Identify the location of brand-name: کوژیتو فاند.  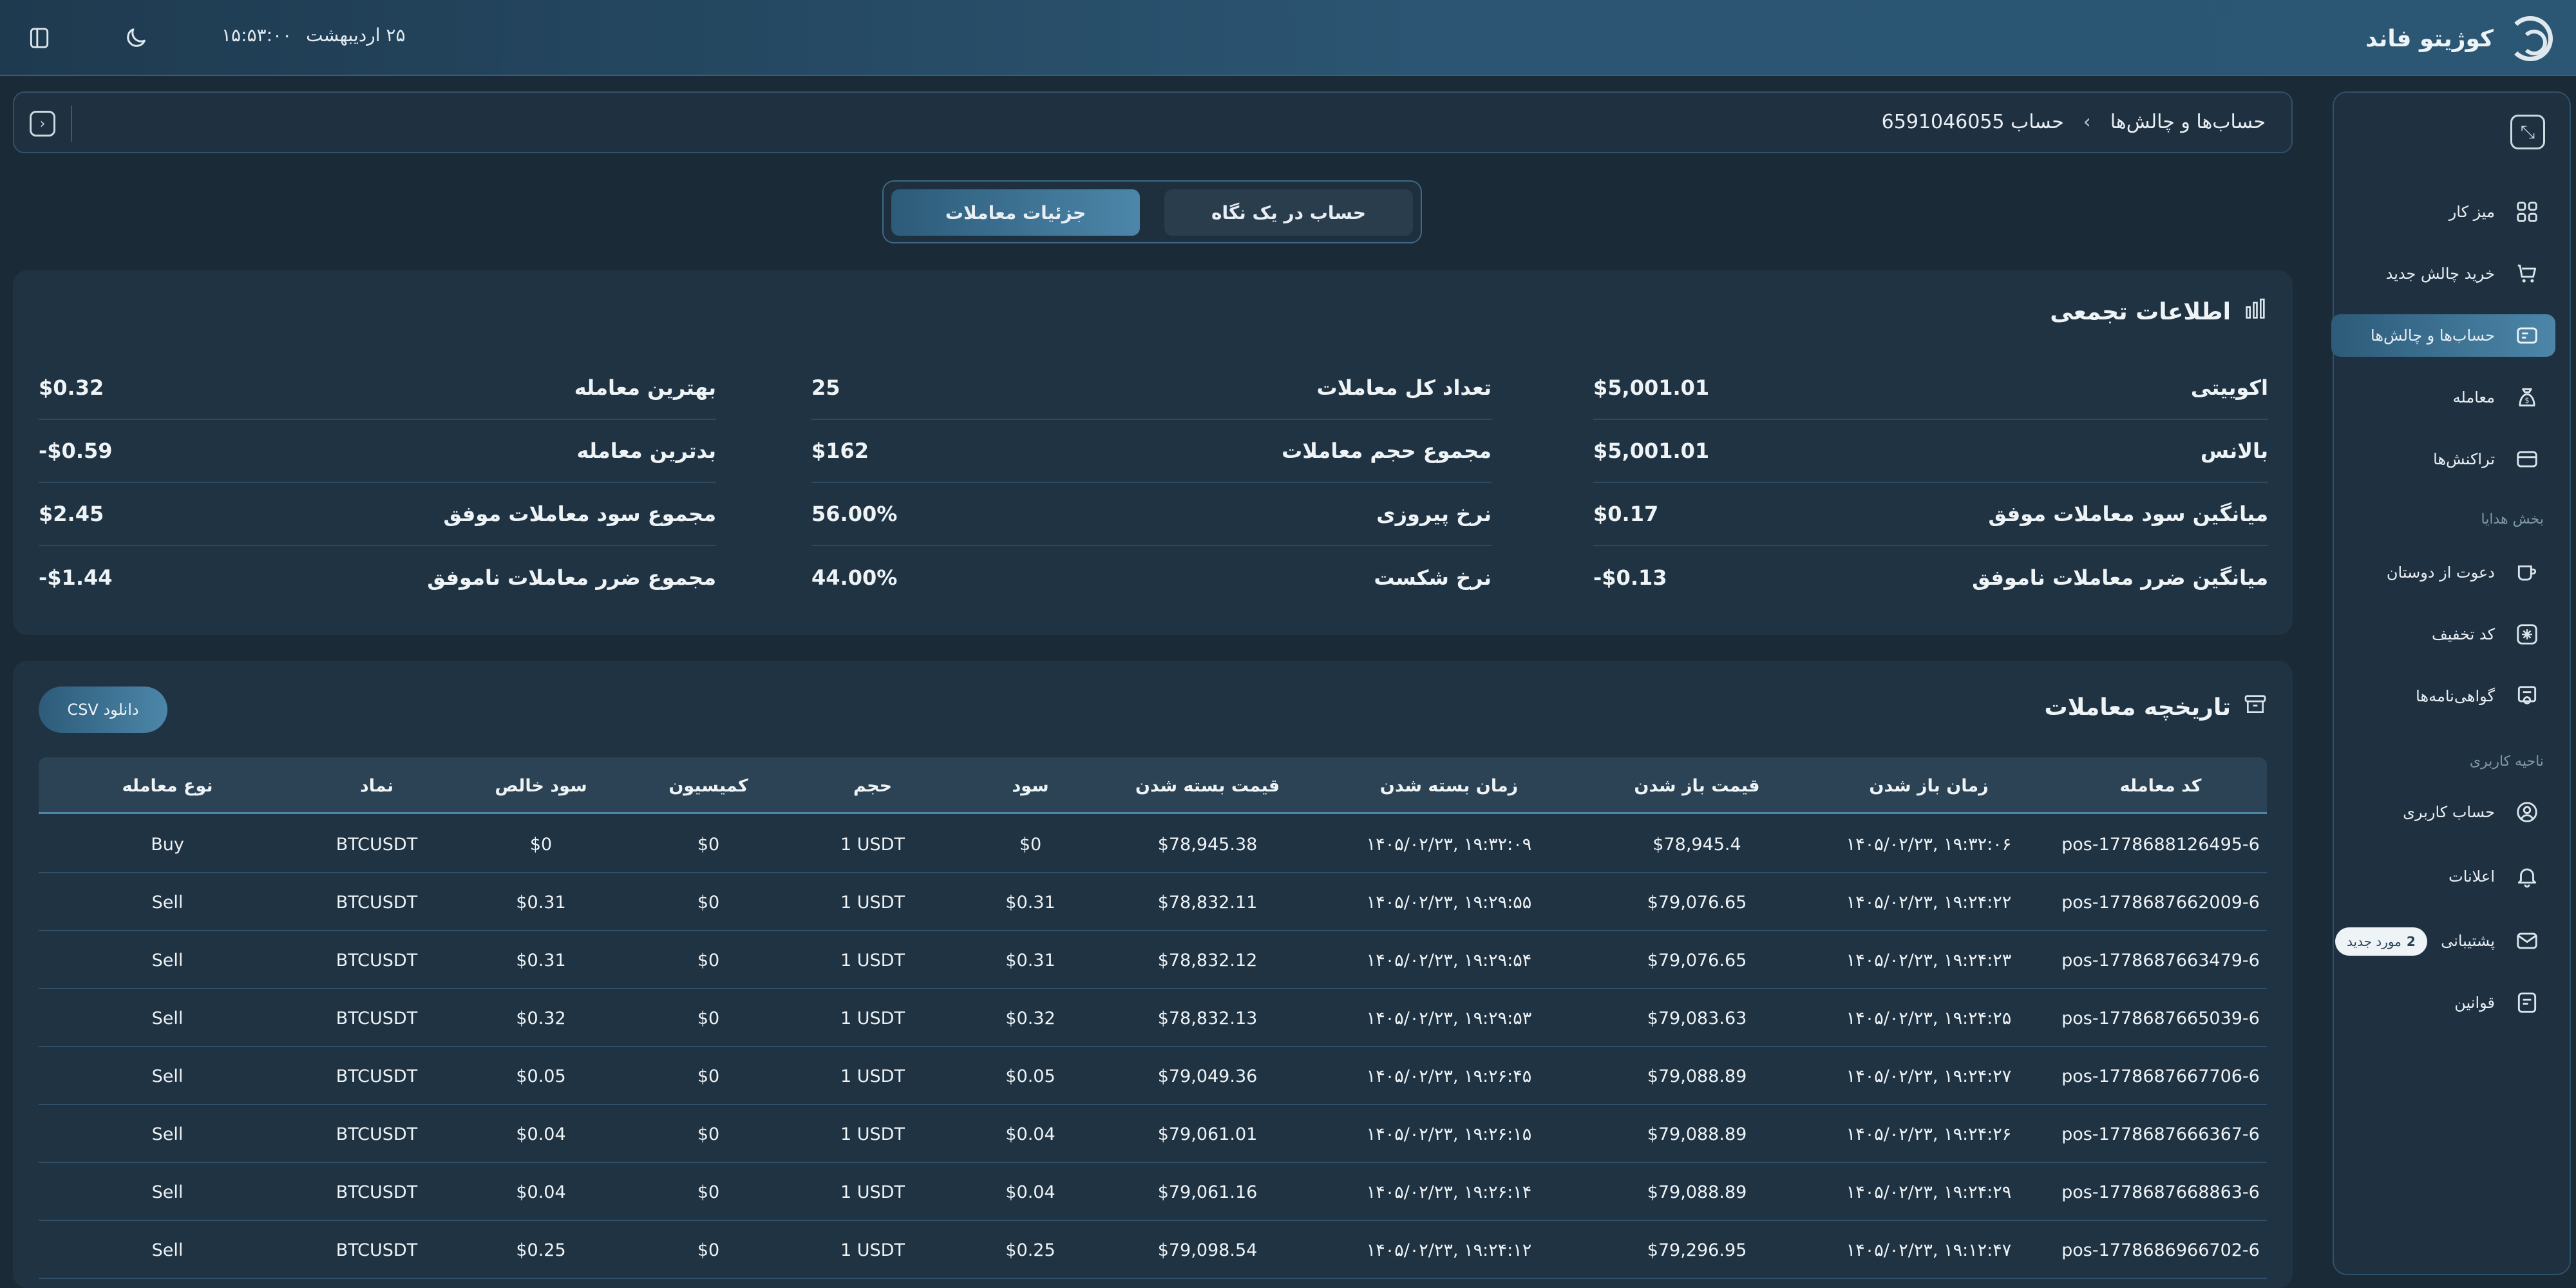
(2429, 38).